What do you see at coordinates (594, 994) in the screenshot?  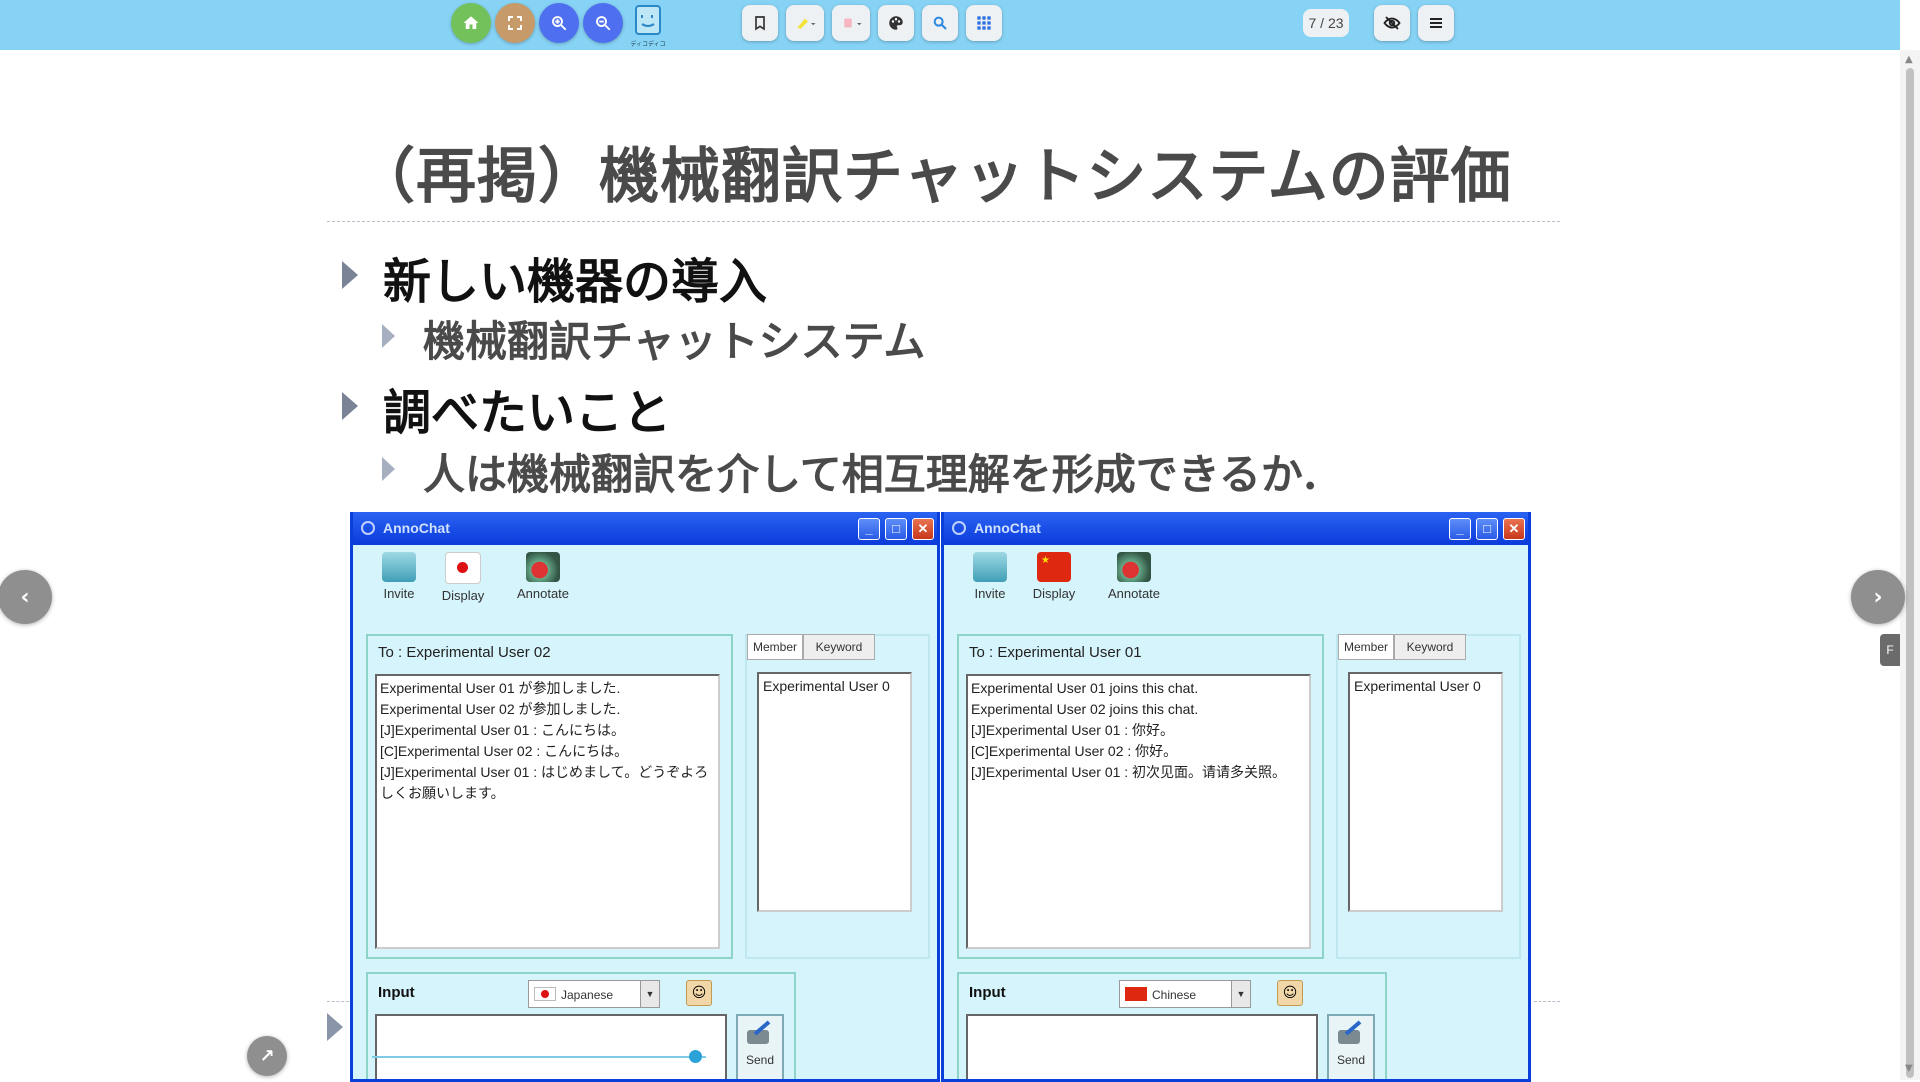 I see `language-select: Japanese ▼` at bounding box center [594, 994].